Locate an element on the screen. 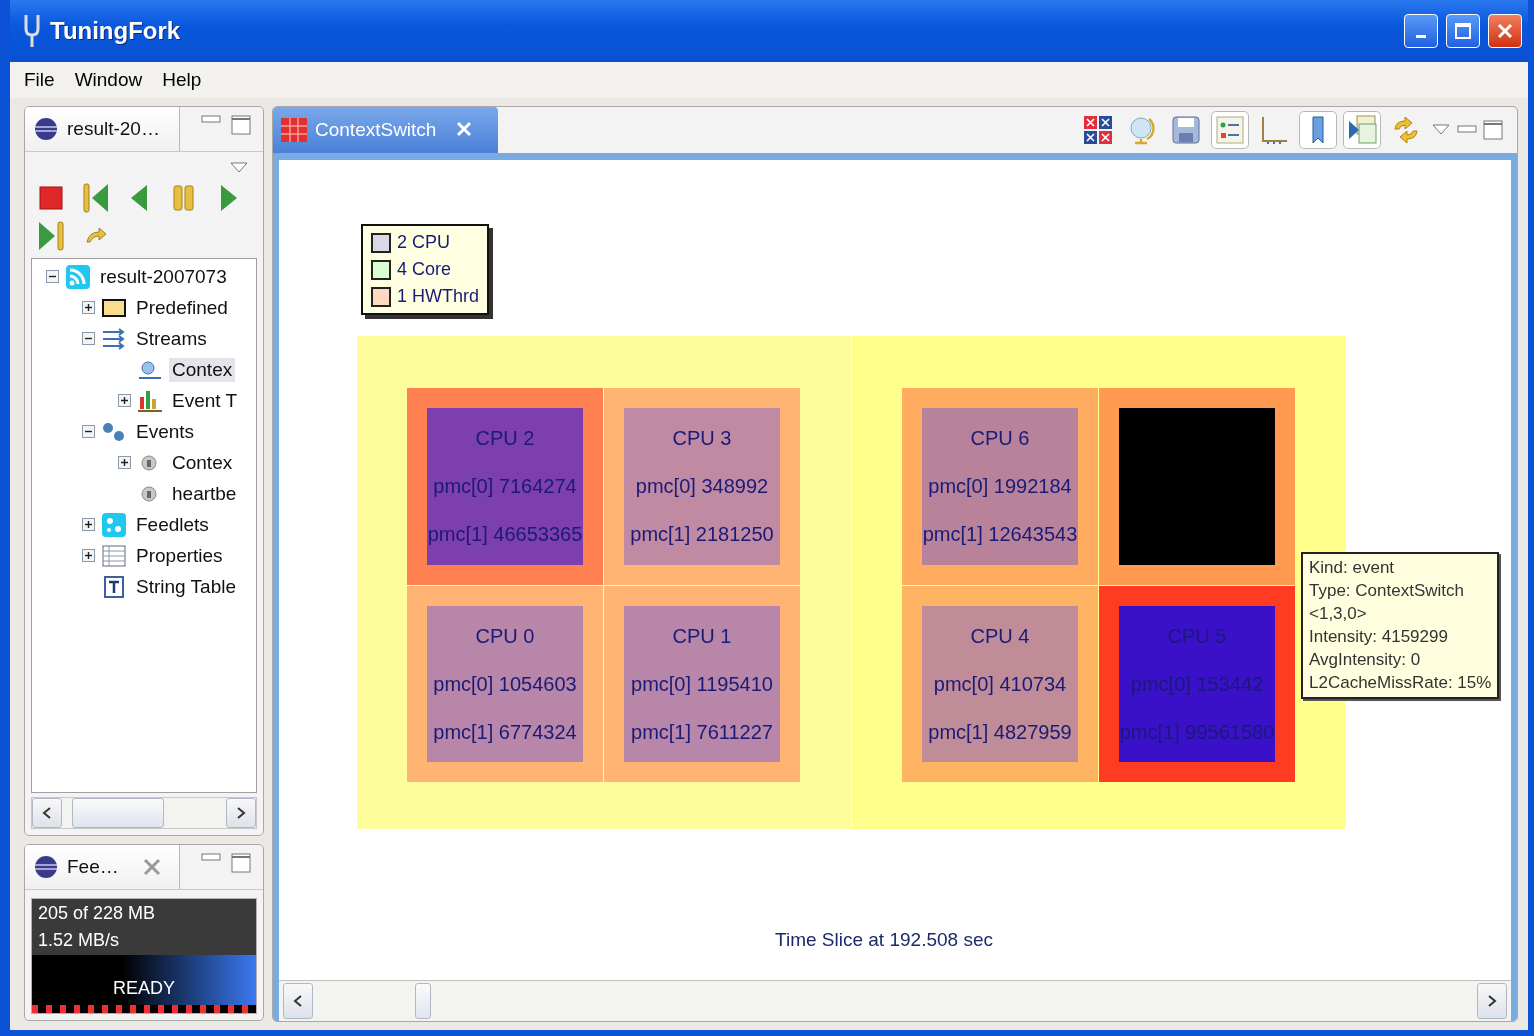  treemap-cell: CPU 4 pmc[0] 410734 pmc[1] 4827959 is located at coordinates (1000, 684).